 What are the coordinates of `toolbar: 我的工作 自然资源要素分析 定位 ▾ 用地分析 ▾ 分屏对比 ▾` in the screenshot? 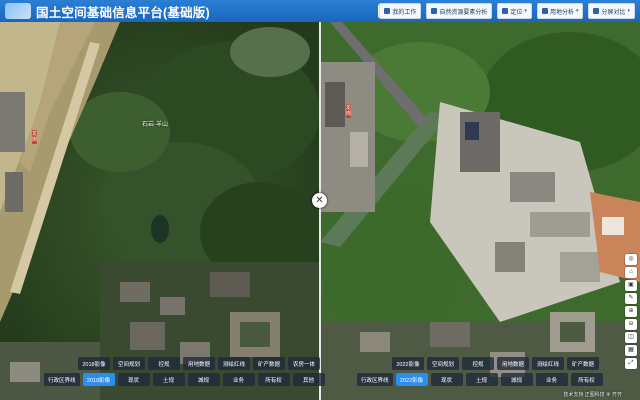 It's located at (507, 11).